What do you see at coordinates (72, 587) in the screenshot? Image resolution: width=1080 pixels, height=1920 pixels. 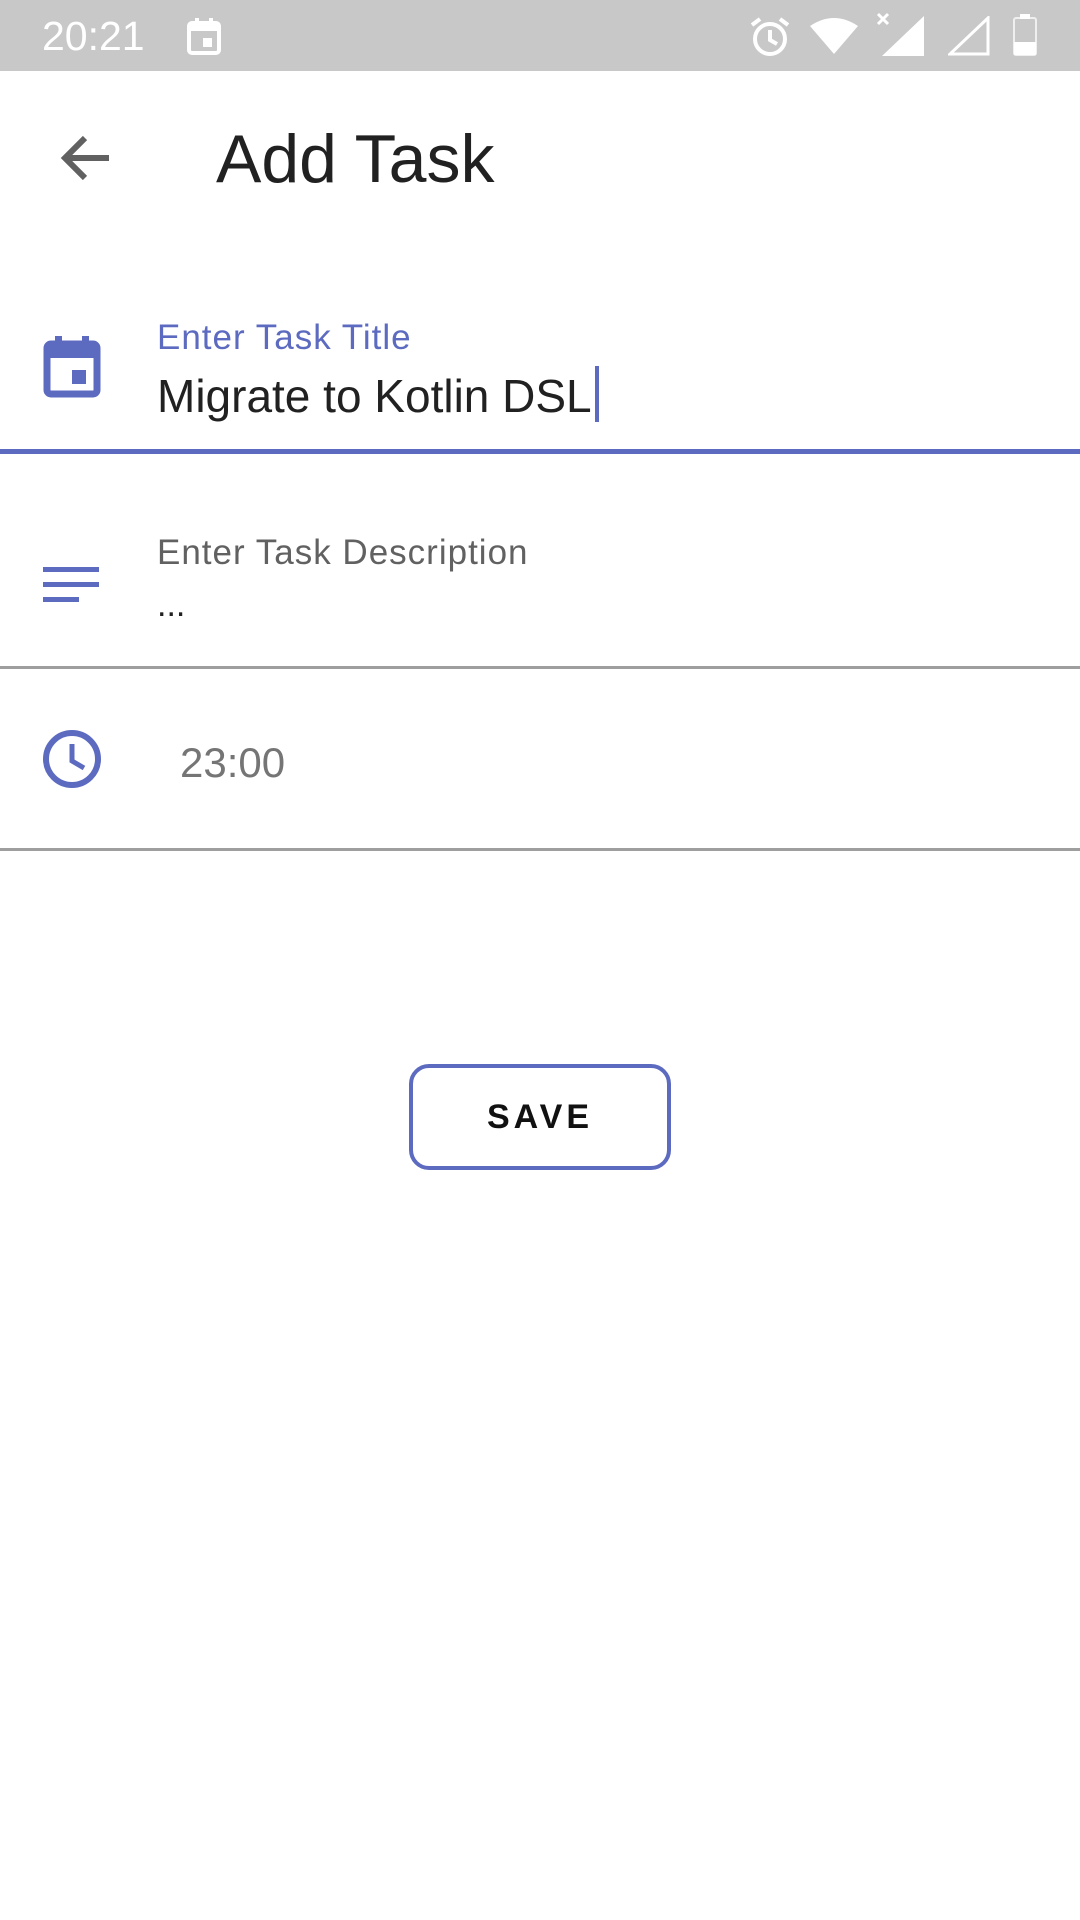 I see `notes-icon` at bounding box center [72, 587].